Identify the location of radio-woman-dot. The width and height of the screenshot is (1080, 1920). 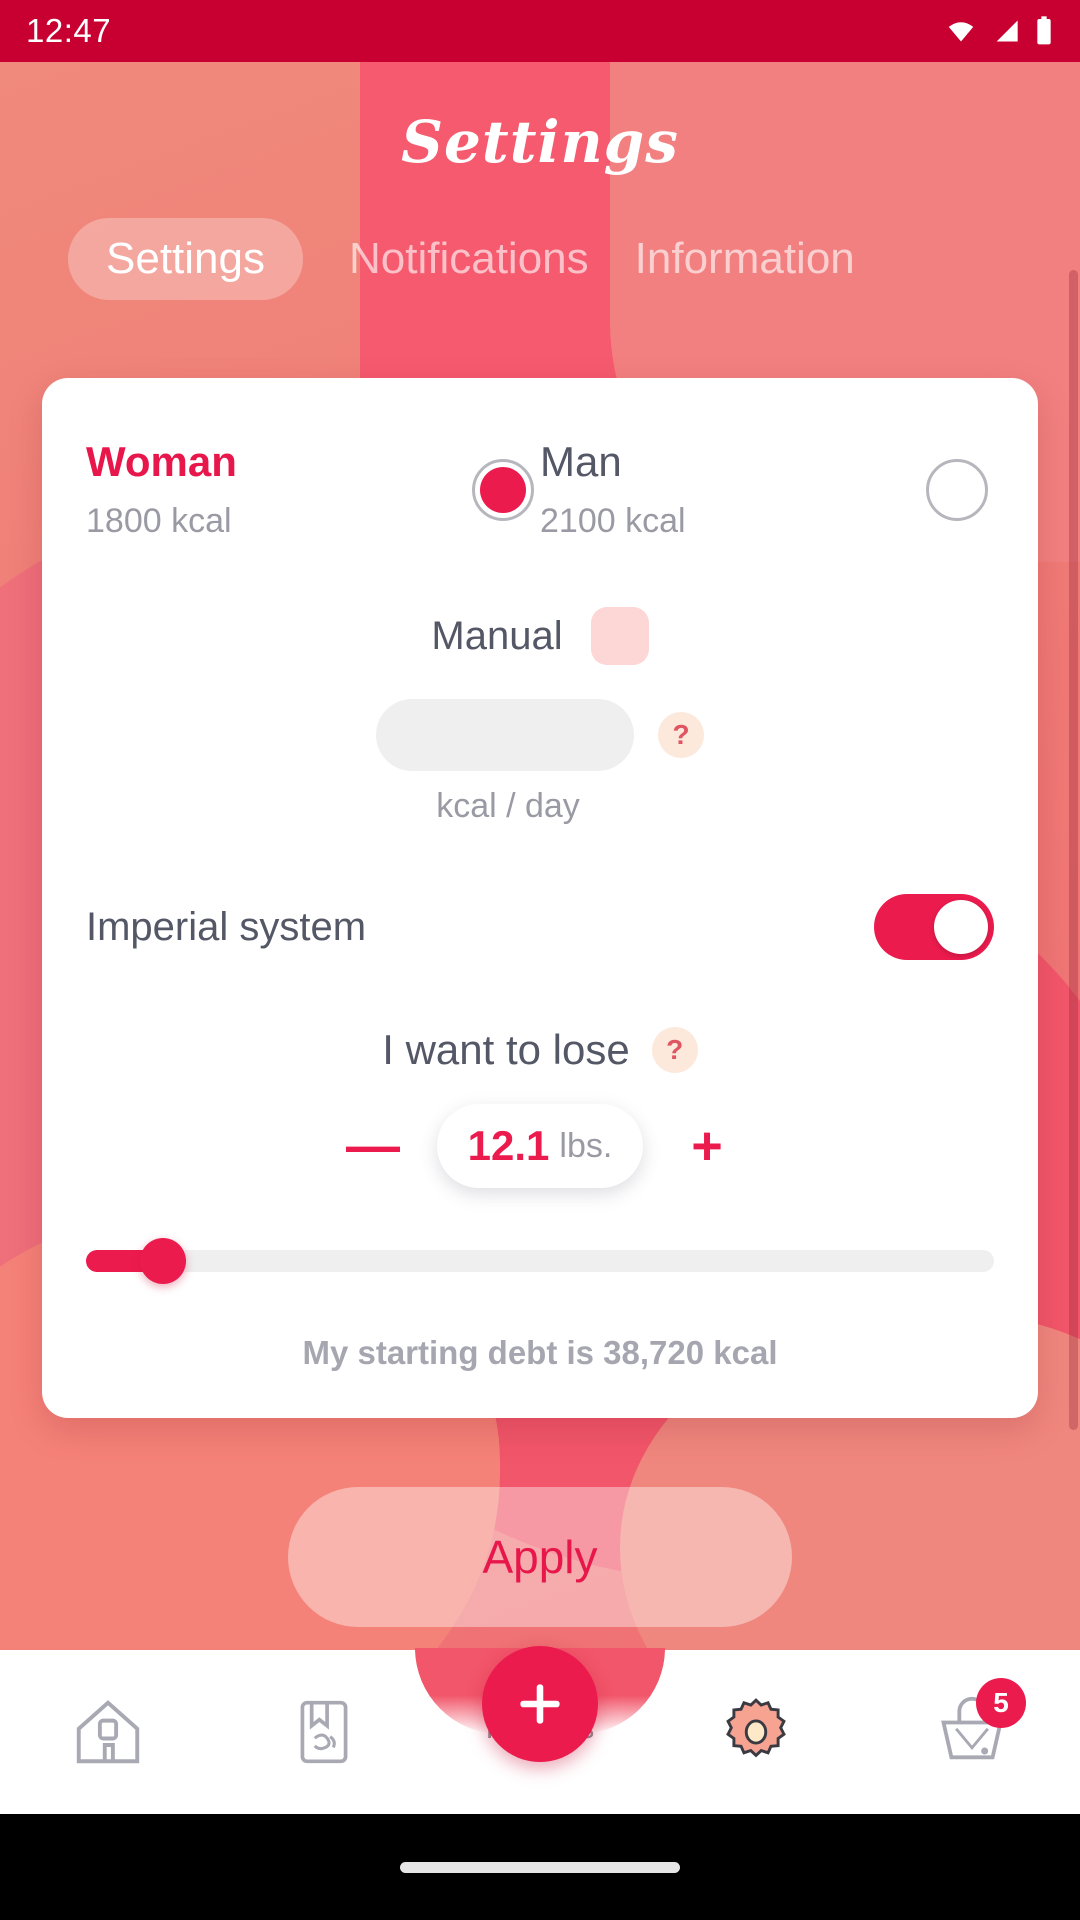
(503, 489).